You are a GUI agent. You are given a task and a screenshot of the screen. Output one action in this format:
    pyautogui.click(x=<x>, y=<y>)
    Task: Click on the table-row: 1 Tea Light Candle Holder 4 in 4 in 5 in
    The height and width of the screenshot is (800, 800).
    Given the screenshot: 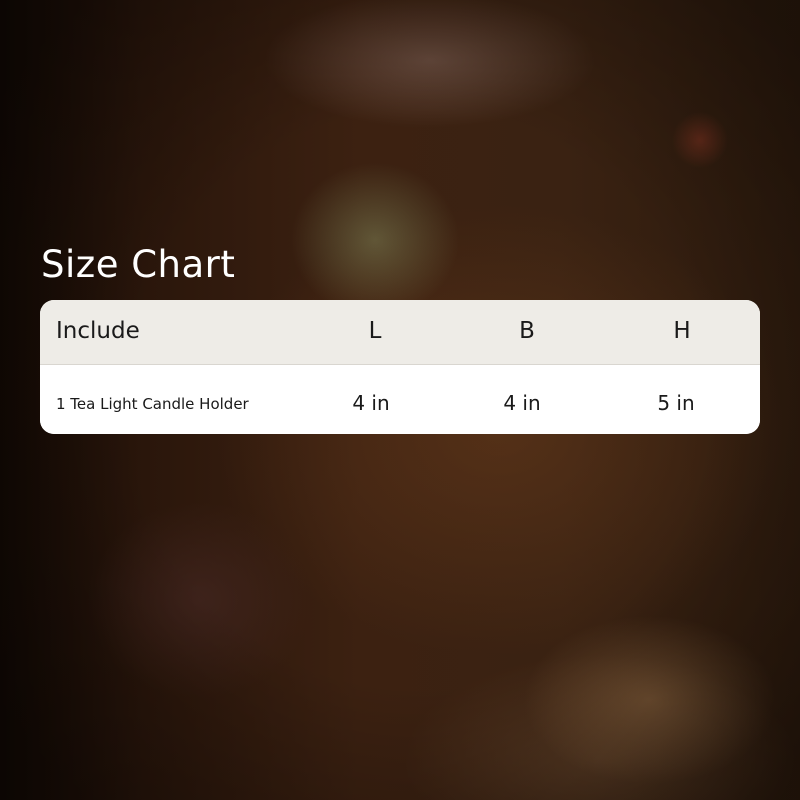 What is the action you would take?
    pyautogui.click(x=400, y=399)
    